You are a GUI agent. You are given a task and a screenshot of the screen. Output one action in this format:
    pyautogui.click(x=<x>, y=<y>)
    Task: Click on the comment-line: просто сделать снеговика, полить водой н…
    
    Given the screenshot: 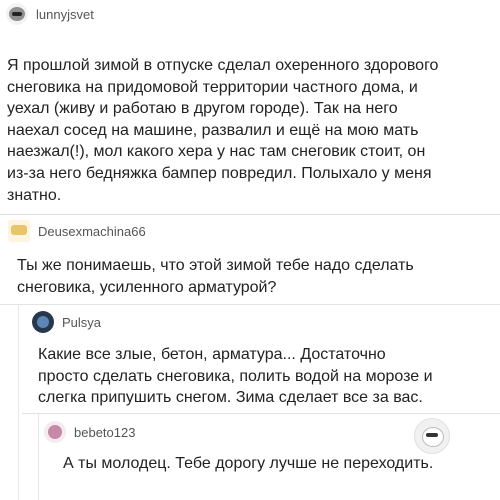 What is the action you would take?
    pyautogui.click(x=235, y=376)
    